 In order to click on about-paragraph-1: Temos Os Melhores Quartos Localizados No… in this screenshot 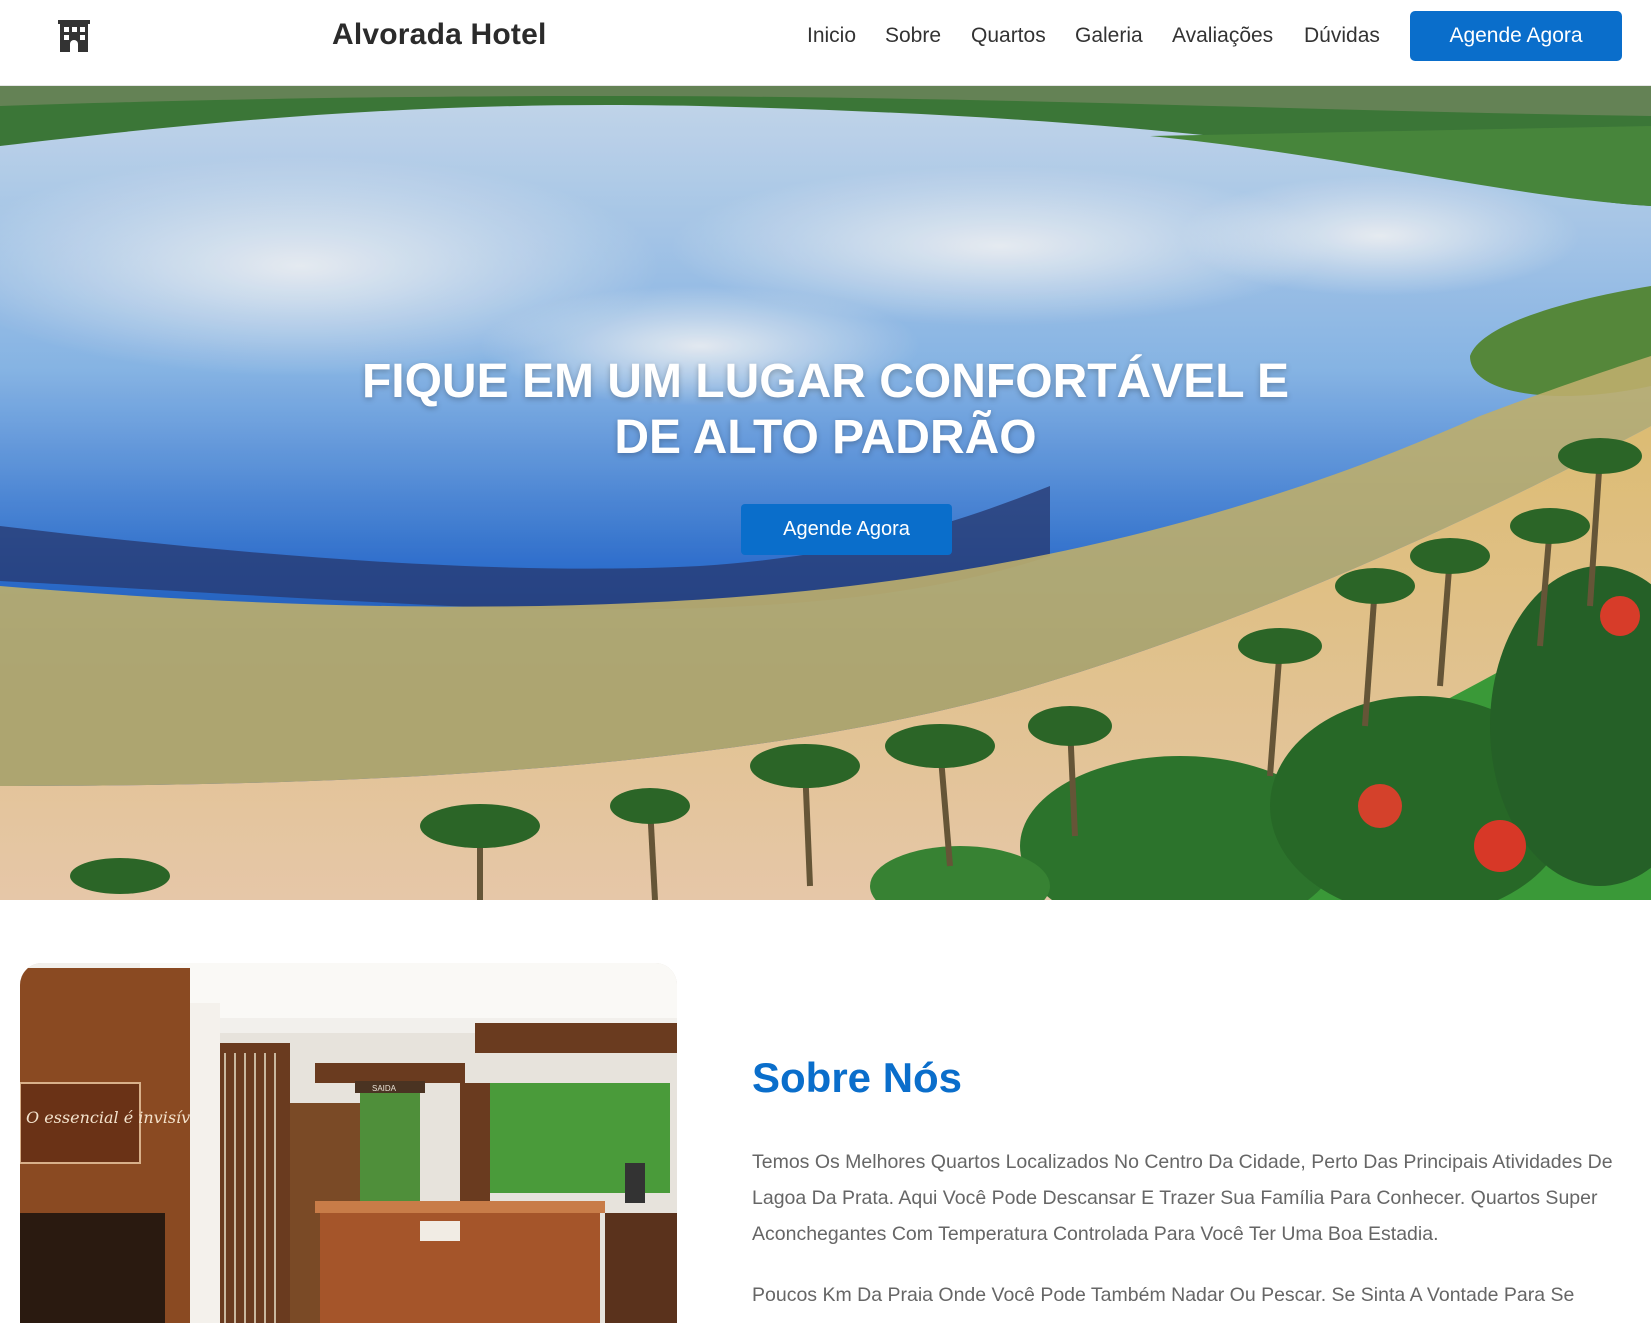, I will do `click(1182, 1198)`.